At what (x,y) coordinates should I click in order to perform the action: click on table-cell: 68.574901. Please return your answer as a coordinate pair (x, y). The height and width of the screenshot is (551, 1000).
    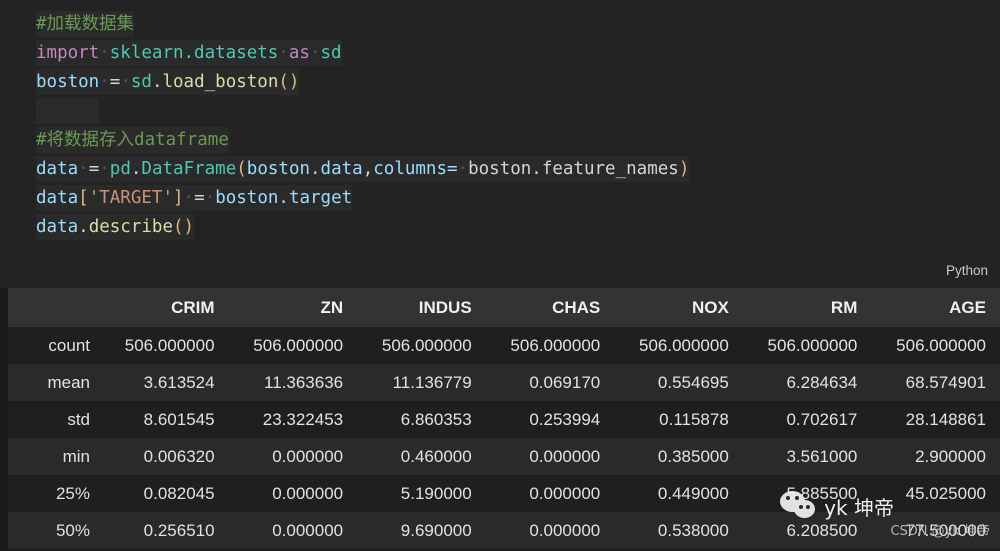
    Looking at the image, I should click on (945, 382).